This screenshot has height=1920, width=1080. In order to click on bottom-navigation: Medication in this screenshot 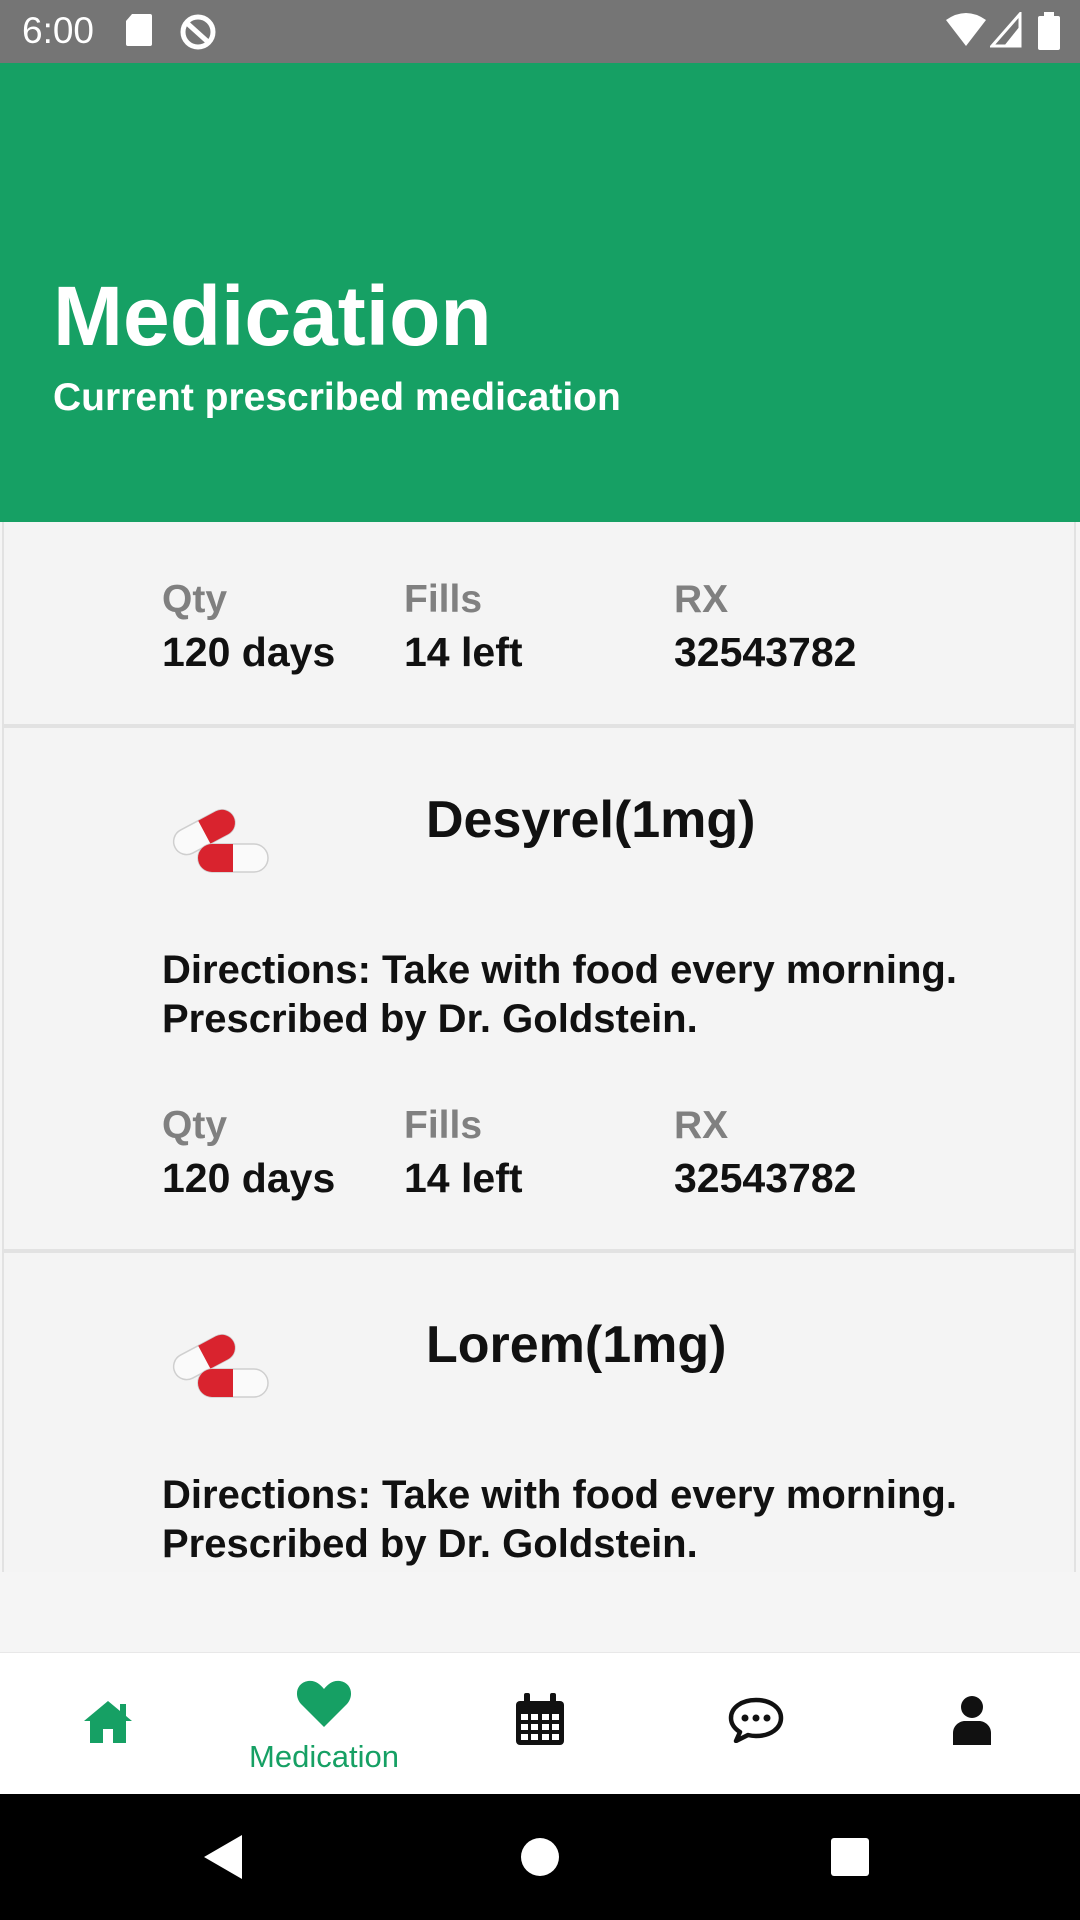, I will do `click(540, 1723)`.